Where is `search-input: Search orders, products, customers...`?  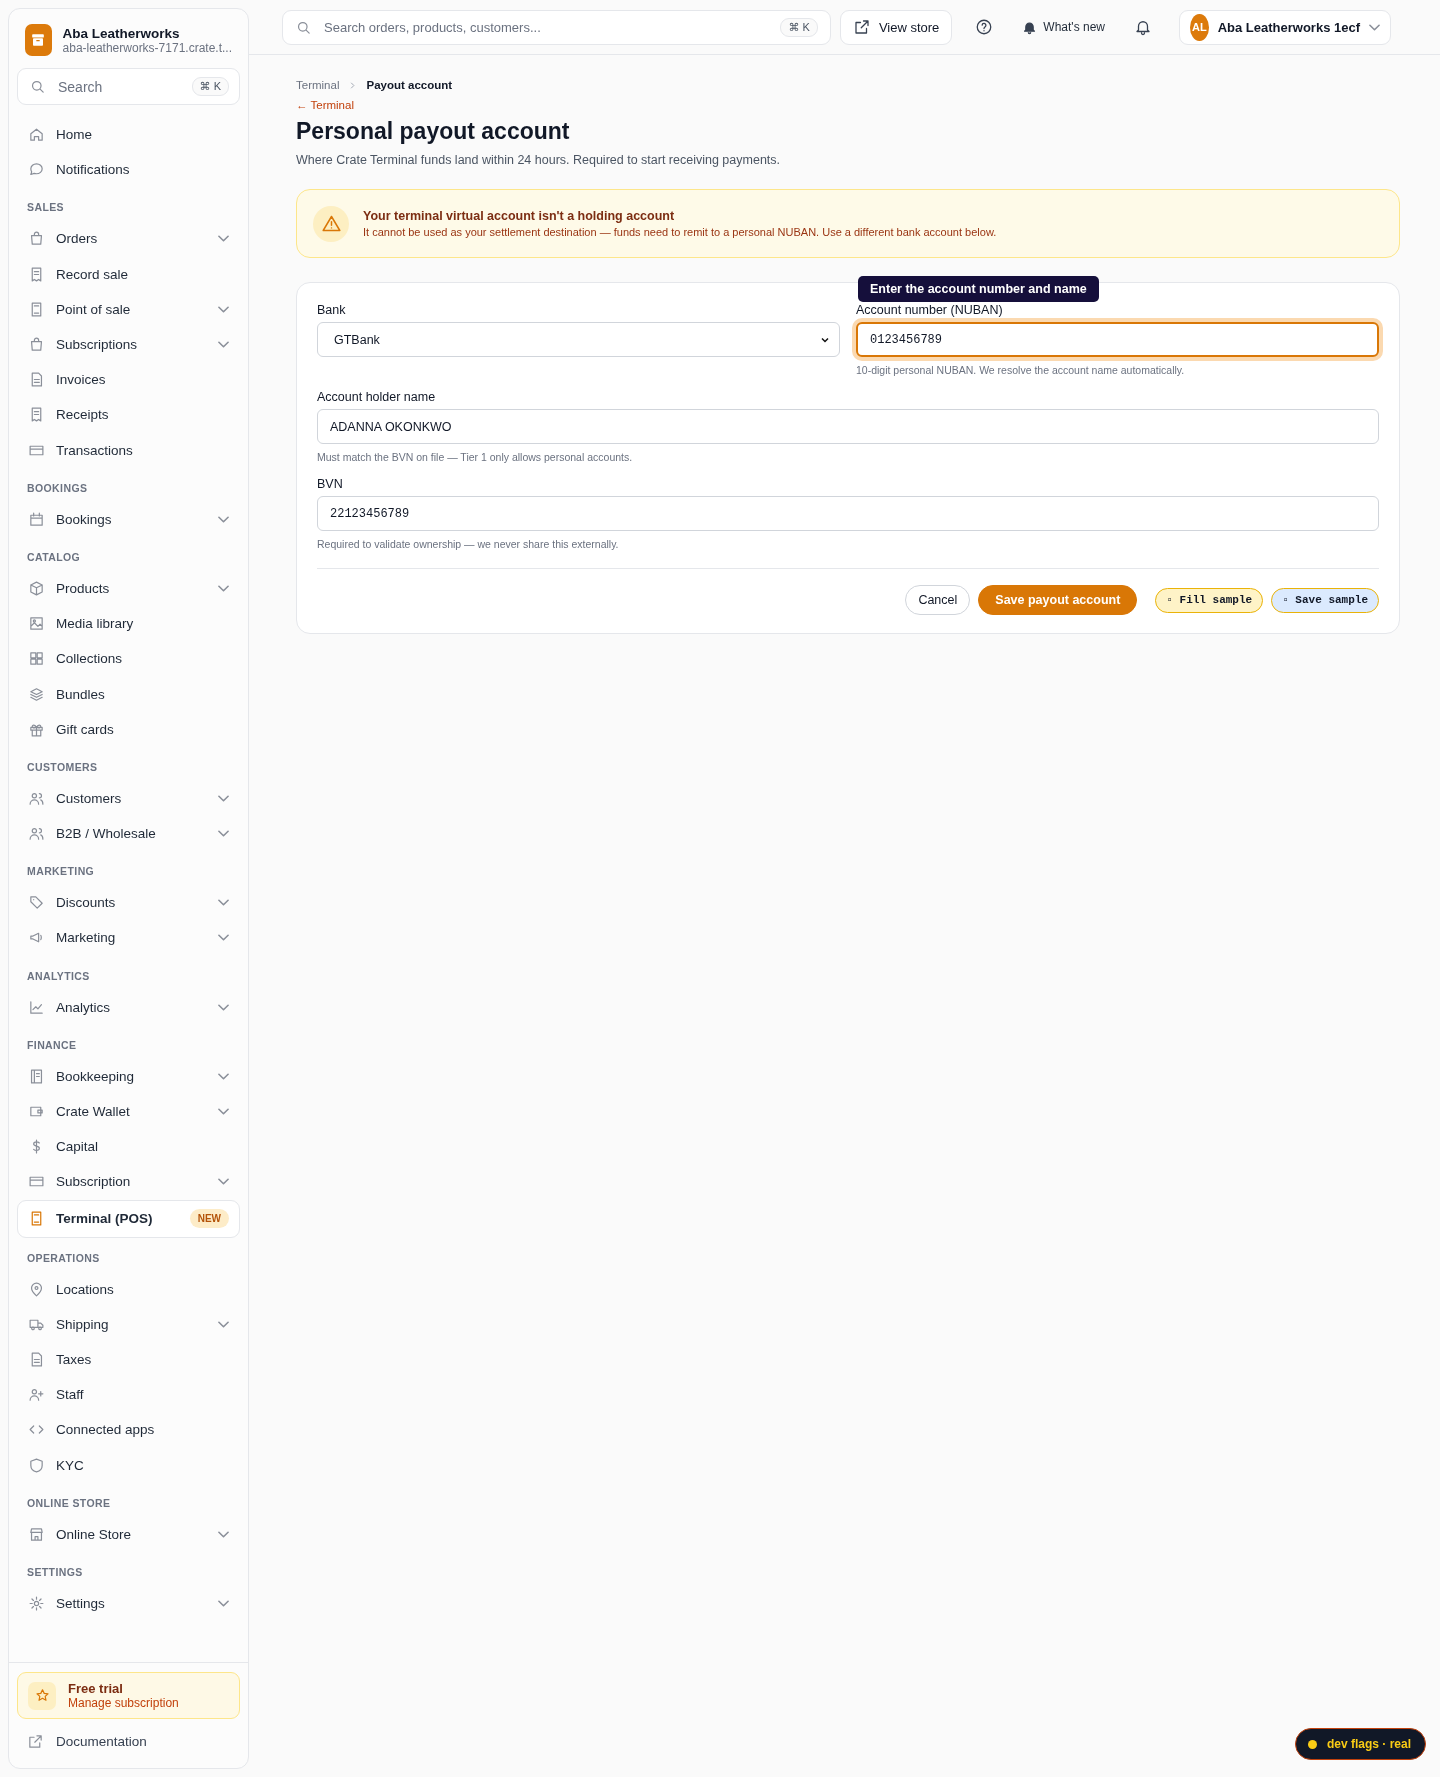 search-input: Search orders, products, customers... is located at coordinates (546, 27).